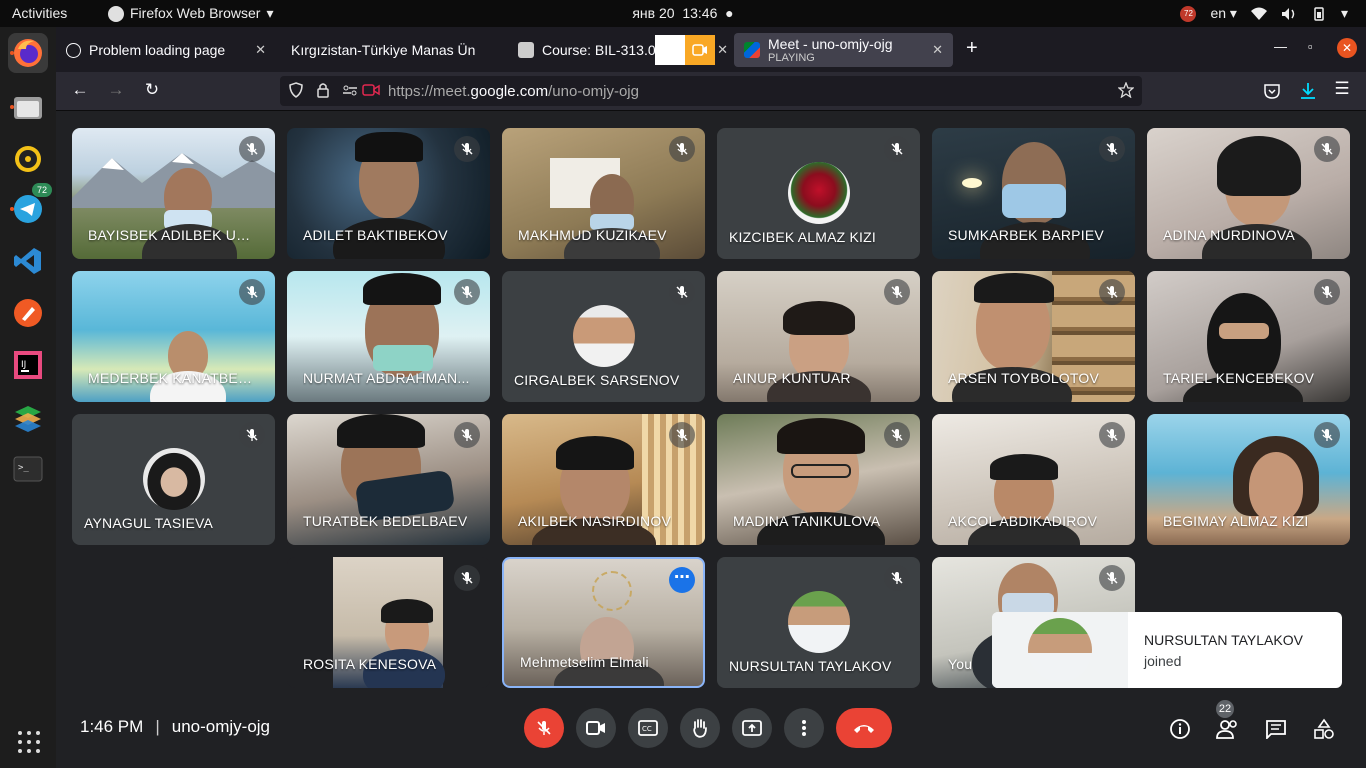 Image resolution: width=1366 pixels, height=768 pixels. Describe the element at coordinates (116, 90) in the screenshot. I see `forward-button: →` at that location.